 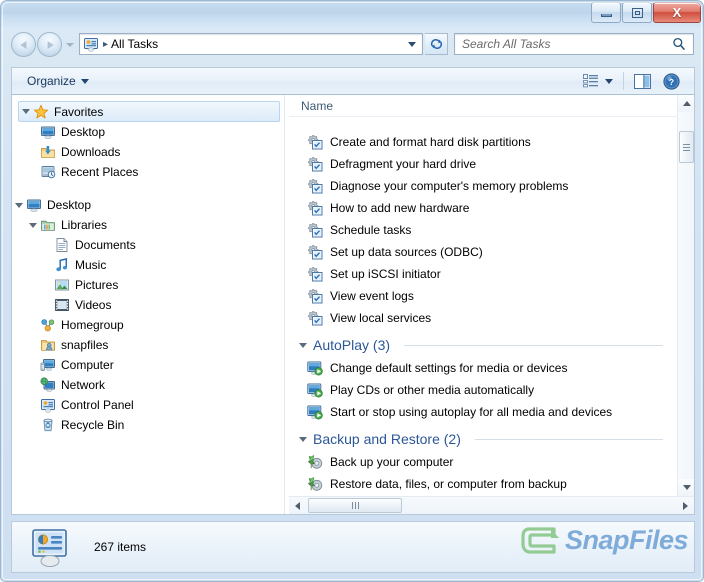 I want to click on sidebar-item-snapfiles: snapfiles, so click(x=148, y=345).